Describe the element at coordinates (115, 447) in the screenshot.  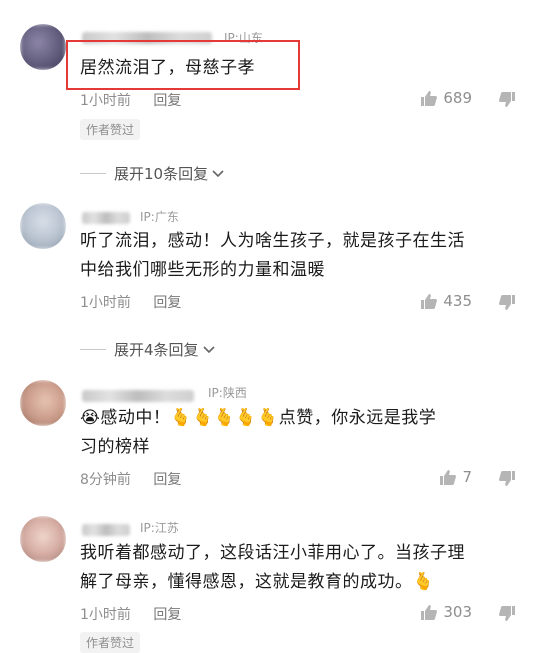
I see `comment-text-line: 习的榜样` at that location.